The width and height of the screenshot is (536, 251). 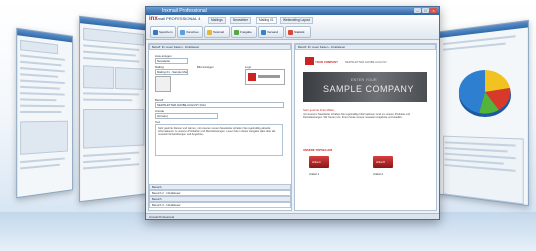 I want to click on list-select: Newsletter, so click(x=171, y=61).